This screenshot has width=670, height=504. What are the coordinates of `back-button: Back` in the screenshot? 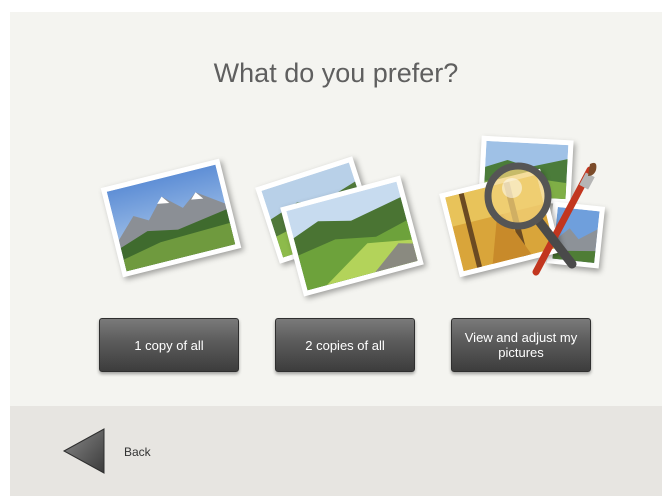 It's located at (137, 452).